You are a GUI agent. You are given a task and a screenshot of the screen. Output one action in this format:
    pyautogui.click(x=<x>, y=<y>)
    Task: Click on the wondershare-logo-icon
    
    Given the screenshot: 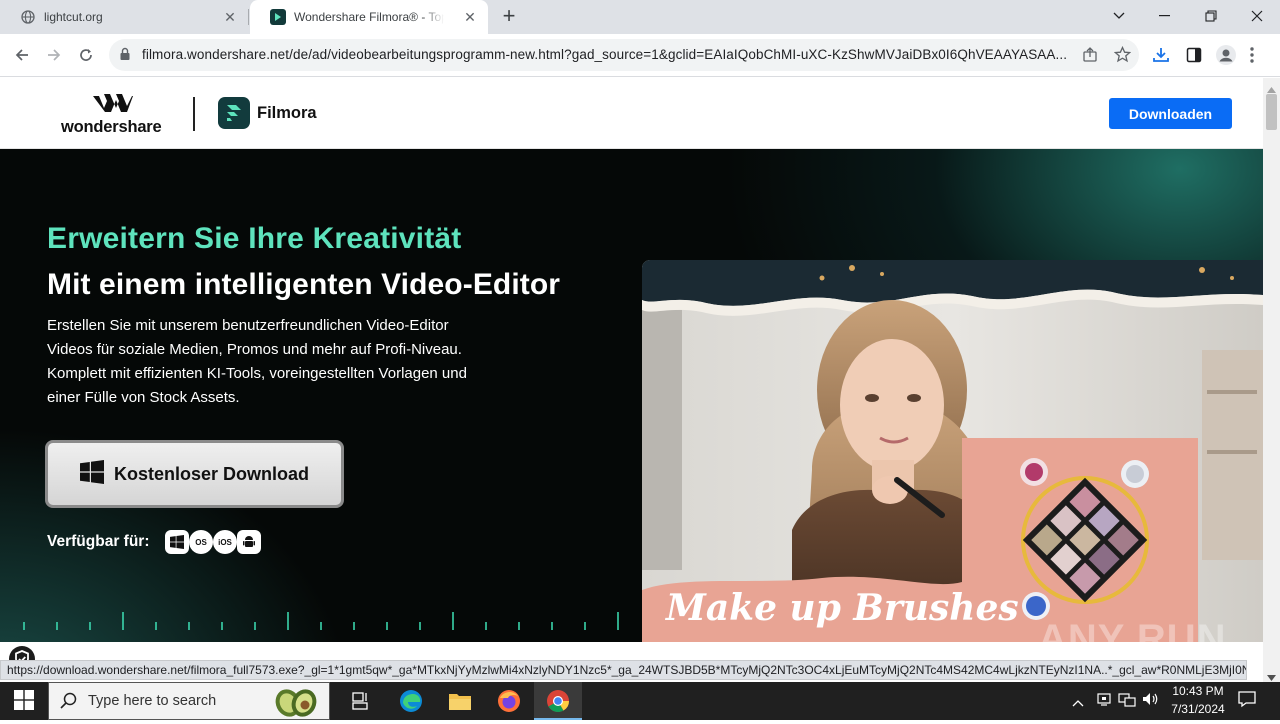 What is the action you would take?
    pyautogui.click(x=113, y=106)
    